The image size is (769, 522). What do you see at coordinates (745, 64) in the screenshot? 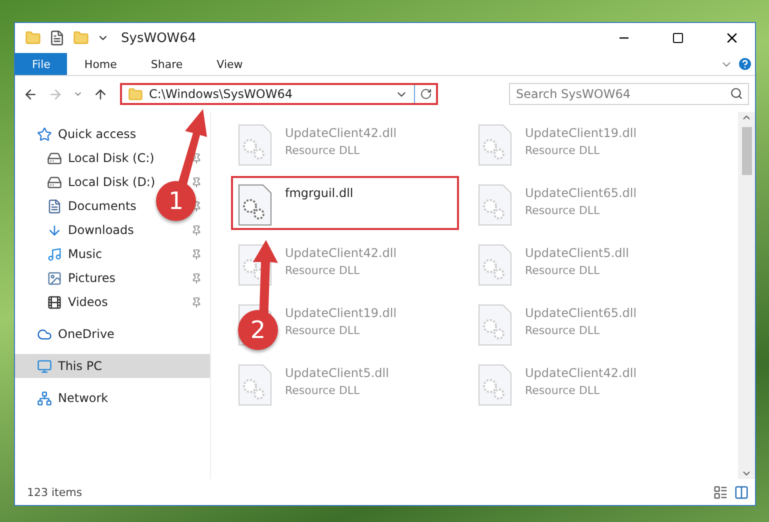
I see `help-icon` at bounding box center [745, 64].